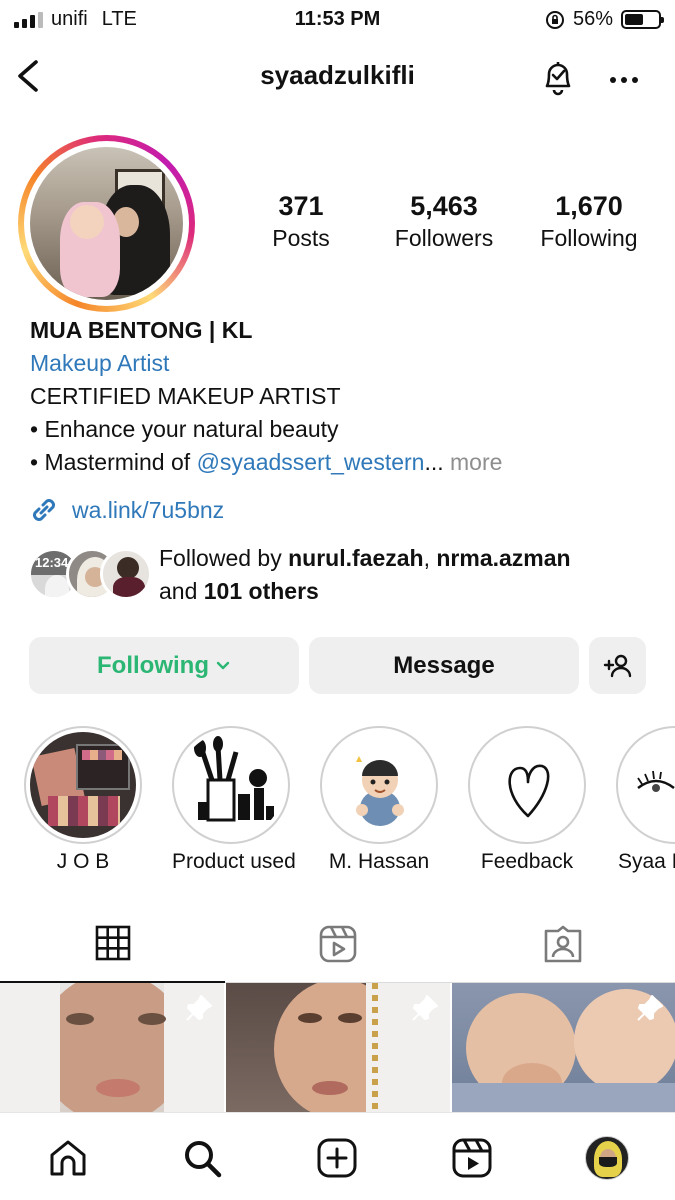 The height and width of the screenshot is (1200, 675). What do you see at coordinates (100, 363) in the screenshot?
I see `profile-category: Makeup Artist` at bounding box center [100, 363].